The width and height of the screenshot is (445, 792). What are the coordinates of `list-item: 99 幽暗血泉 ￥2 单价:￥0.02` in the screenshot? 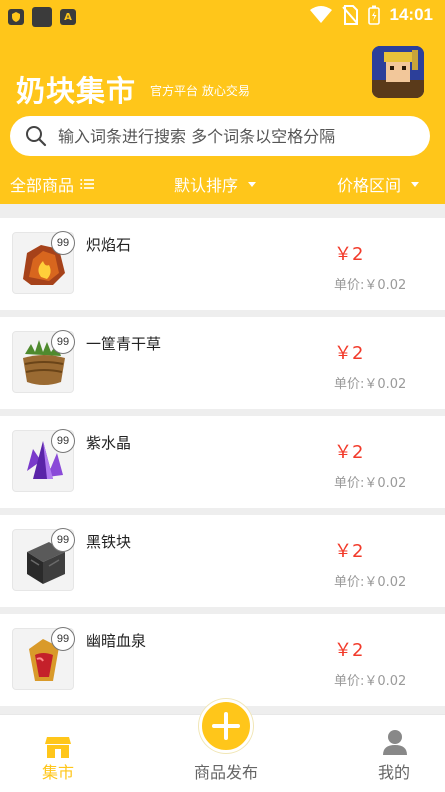 It's located at (222, 660).